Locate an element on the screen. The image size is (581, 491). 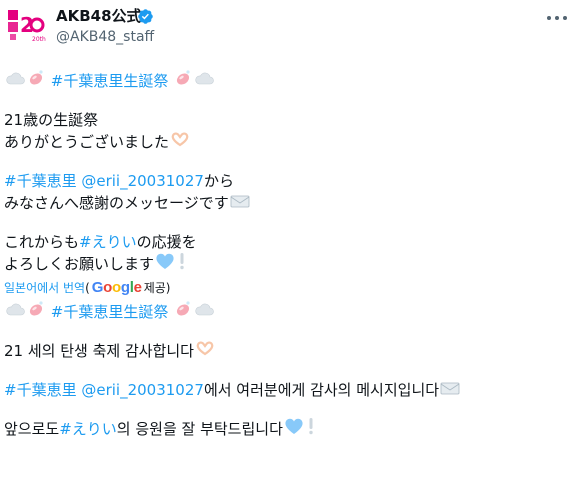
translated-line-message: #千葉恵里 @erii_20031027 에서 여러분에게 감사의 메시지입니다 is located at coordinates (289, 390).